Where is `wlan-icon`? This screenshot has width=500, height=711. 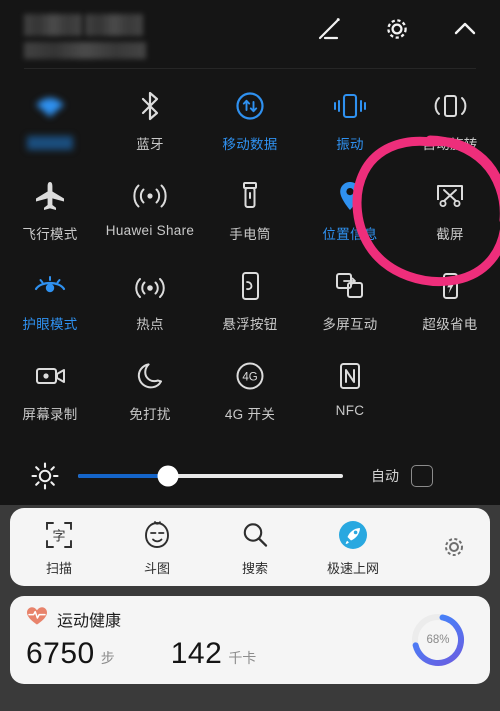
wlan-icon is located at coordinates (50, 106).